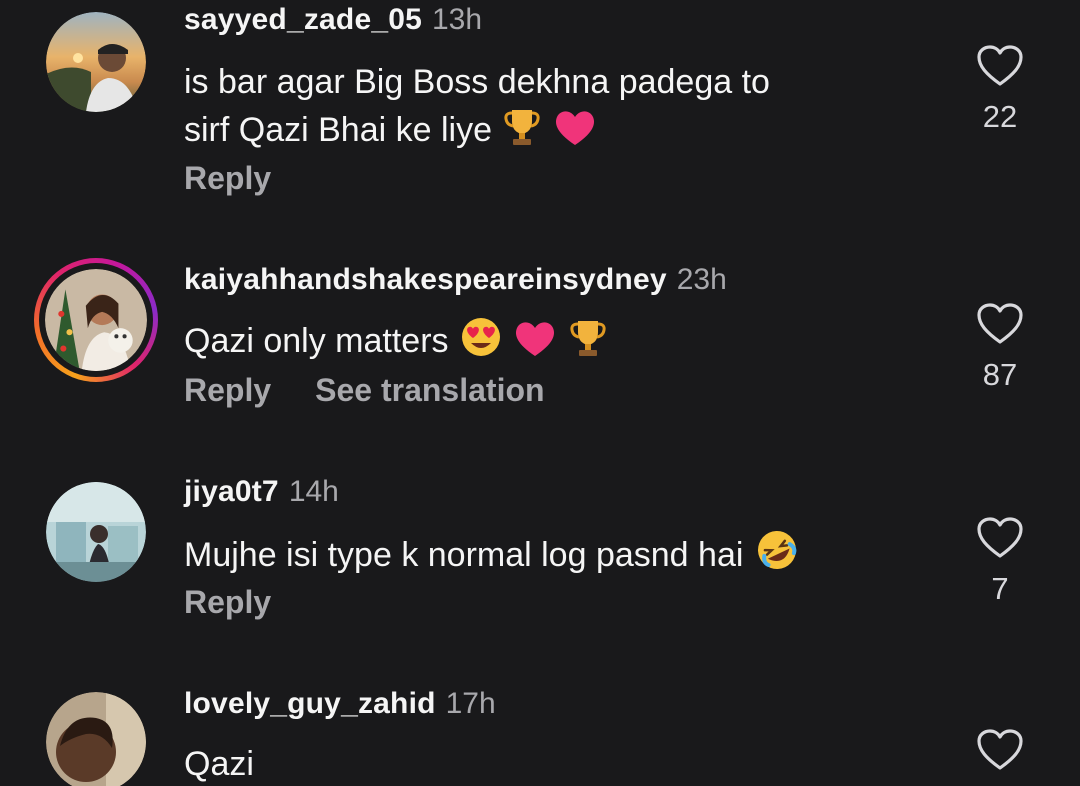  I want to click on comment-text: Mujhe isi type k normal log pasnd hai, so click(491, 553).